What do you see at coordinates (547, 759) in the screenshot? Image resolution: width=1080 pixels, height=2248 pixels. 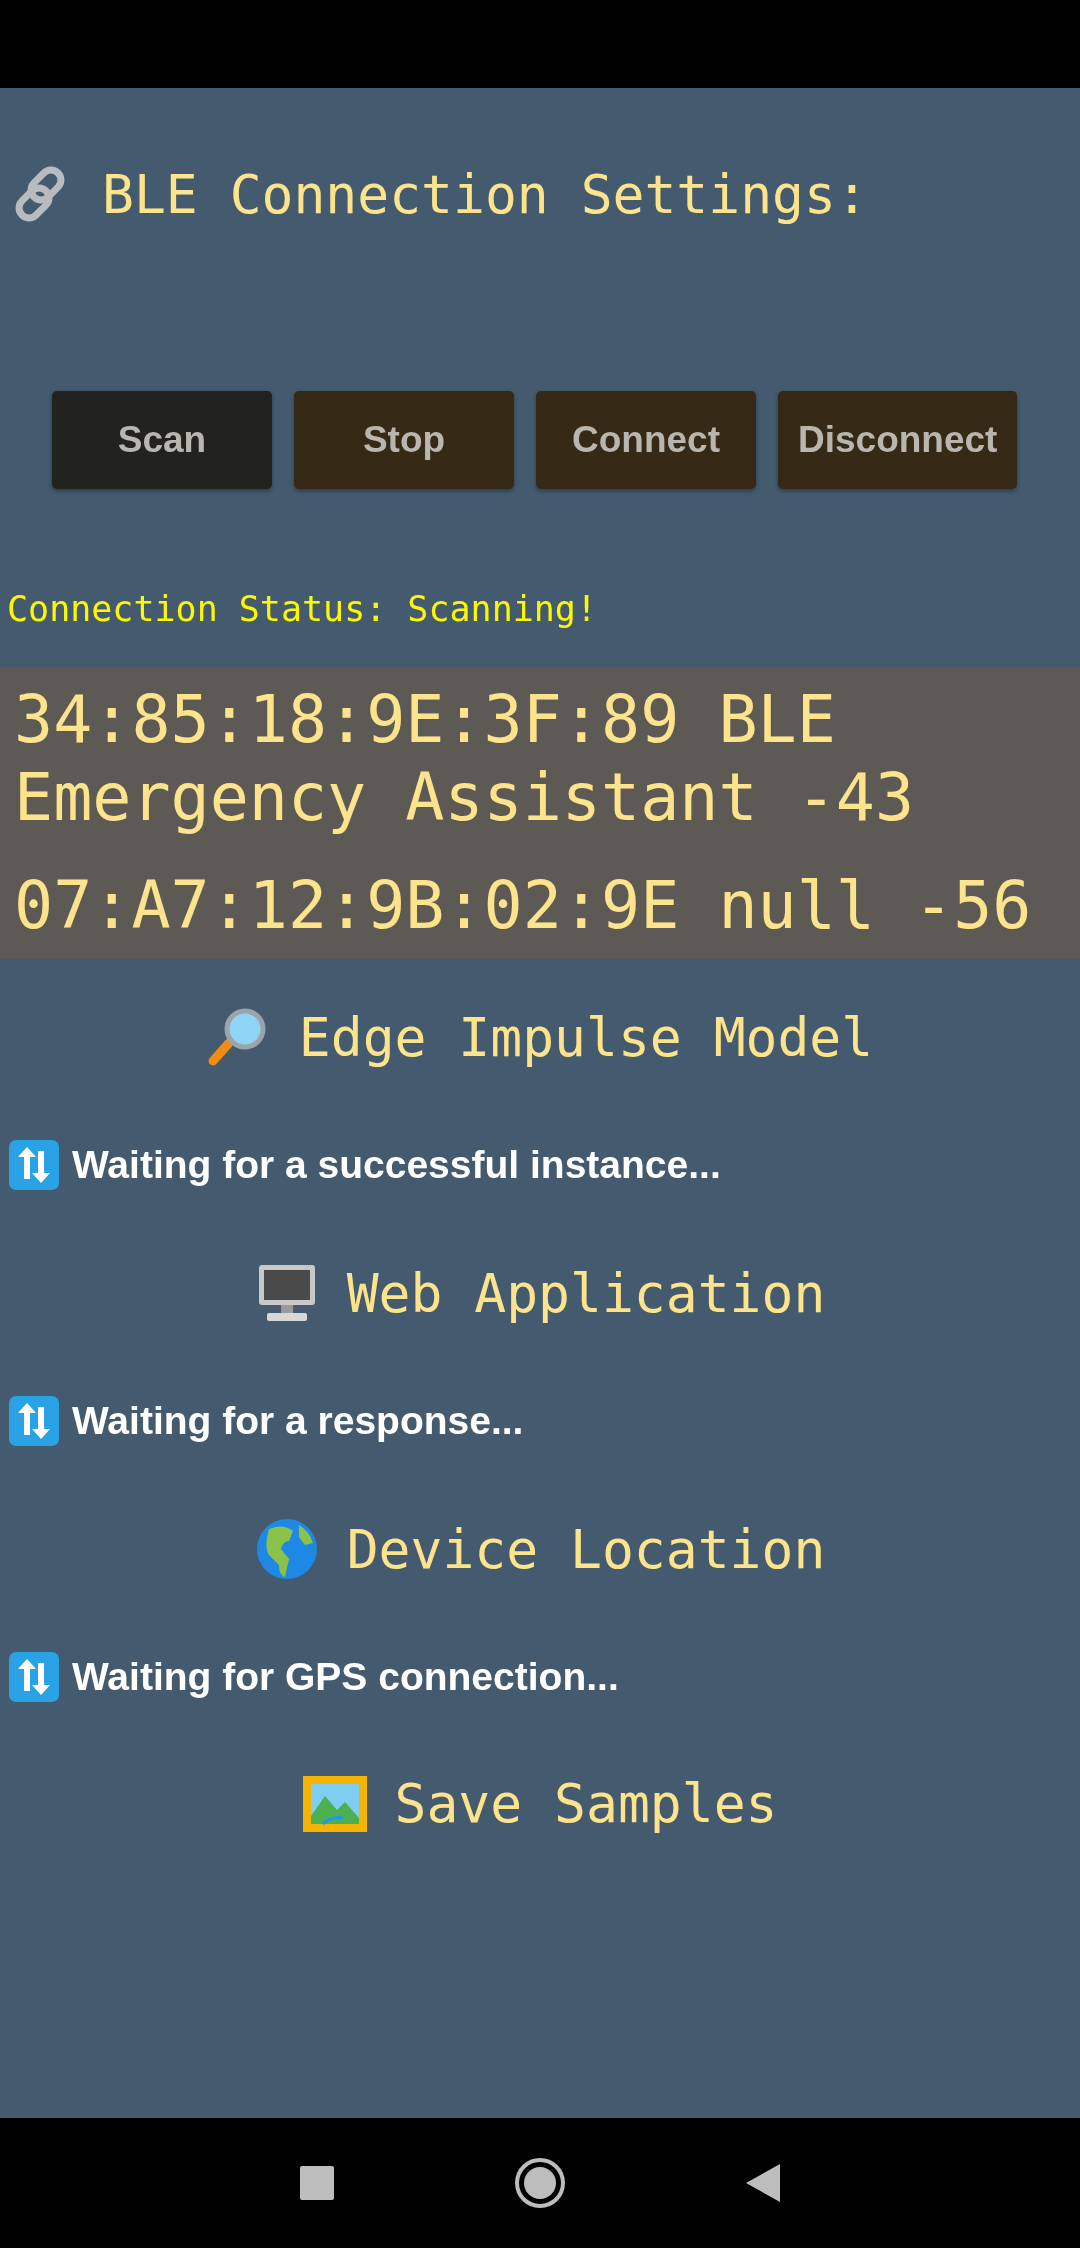 I see `device-entry: 34:85:18:9E:3F:89 BLE Emergency Assistant -43` at bounding box center [547, 759].